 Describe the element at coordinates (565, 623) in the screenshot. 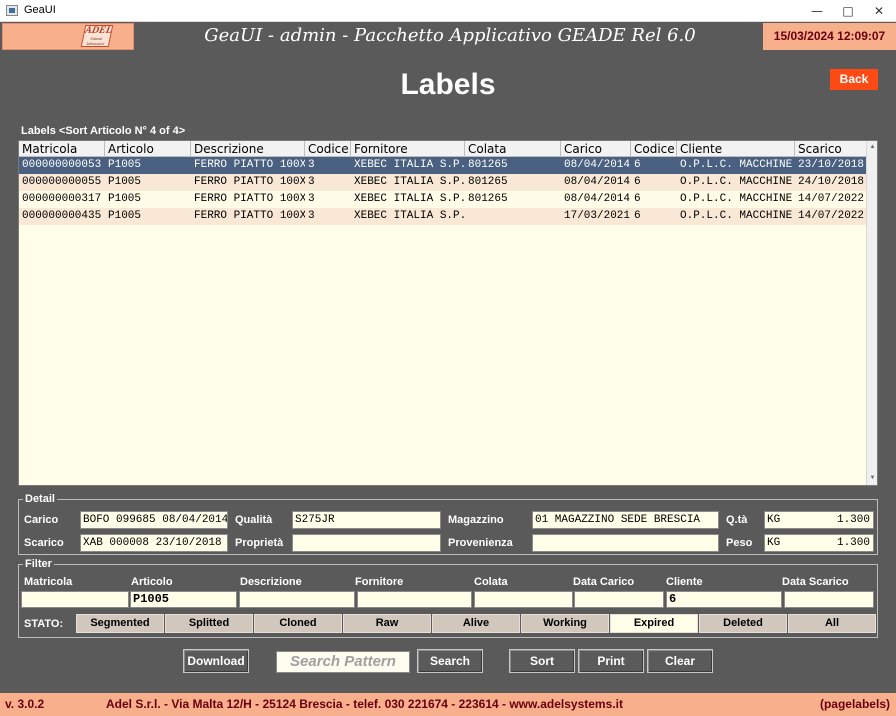

I see `stato-working-button: Working` at that location.